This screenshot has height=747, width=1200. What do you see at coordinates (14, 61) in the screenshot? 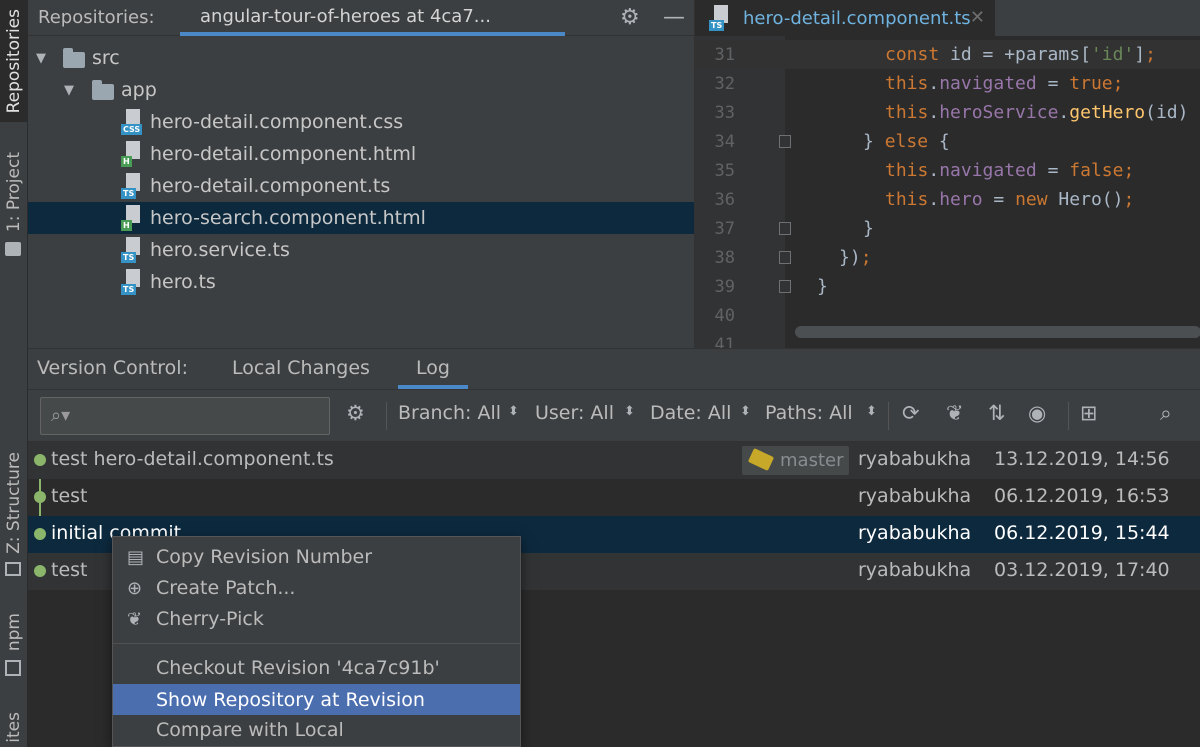
I see `tool-tab-repositories: Repositories` at bounding box center [14, 61].